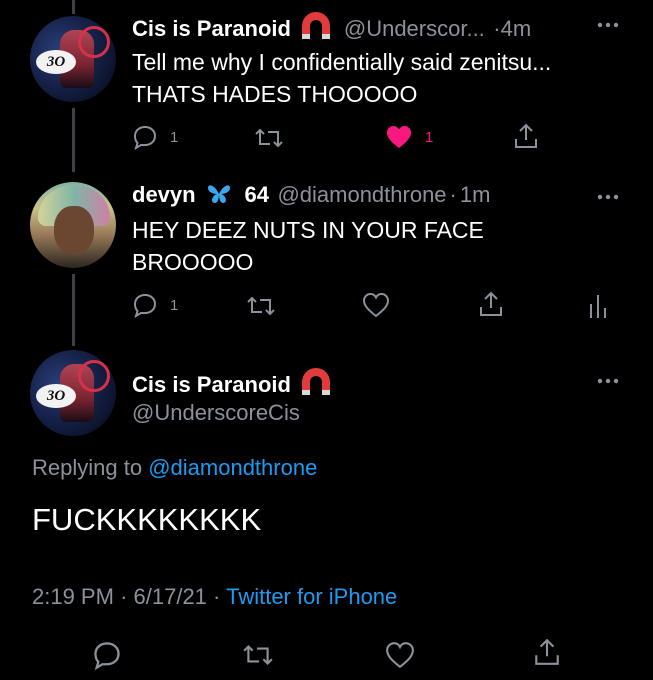  I want to click on tweet-time: 2:19 PM, so click(73, 596).